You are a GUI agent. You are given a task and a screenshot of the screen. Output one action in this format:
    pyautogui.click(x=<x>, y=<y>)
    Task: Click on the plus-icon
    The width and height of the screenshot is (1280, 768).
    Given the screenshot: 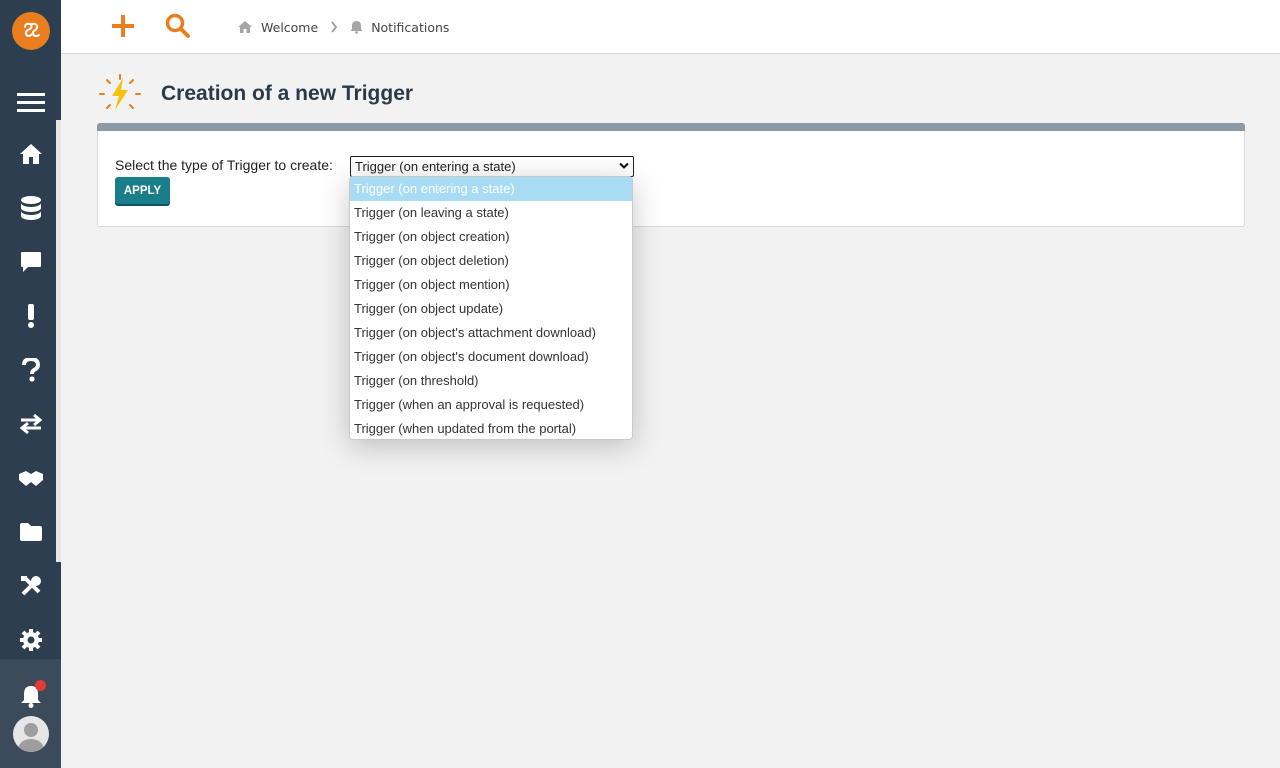 What is the action you would take?
    pyautogui.click(x=123, y=26)
    